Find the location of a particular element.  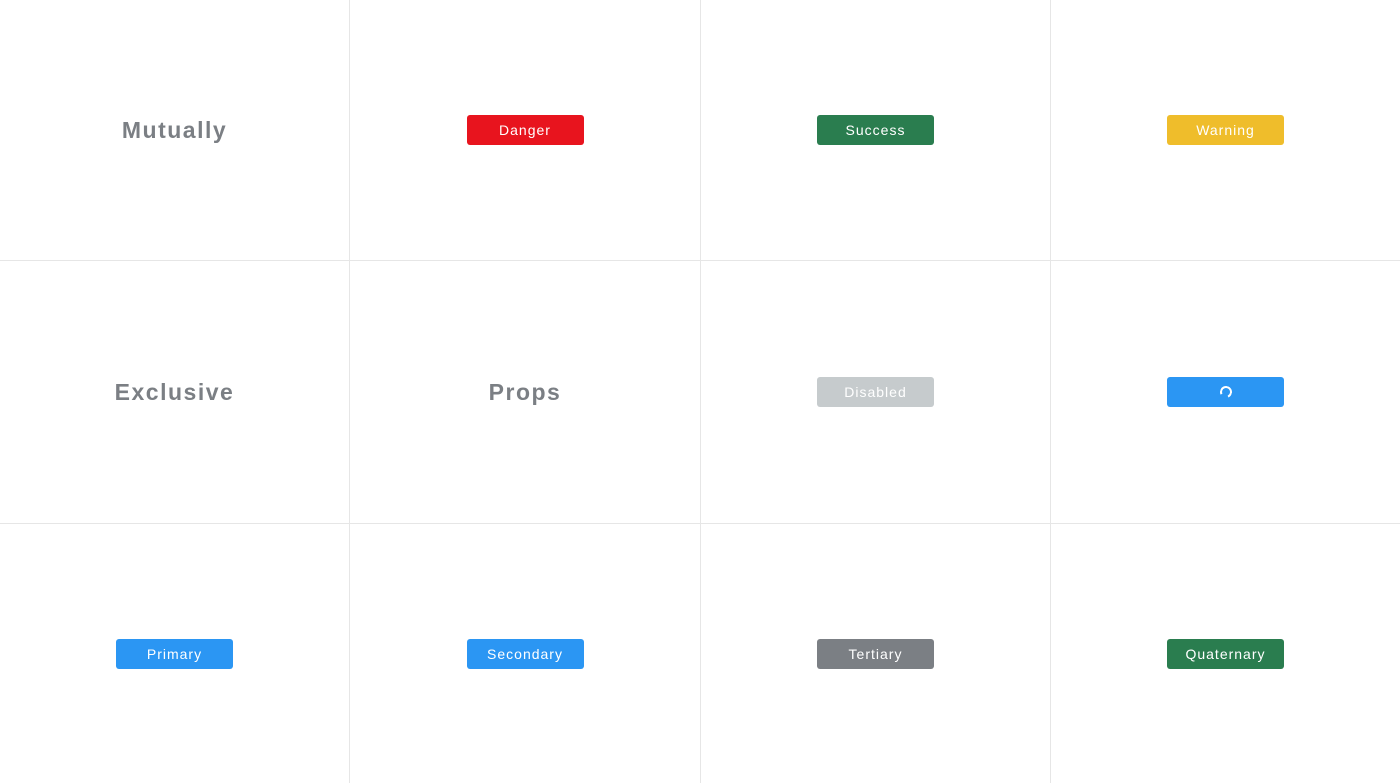

heading-props: Props is located at coordinates (525, 391).